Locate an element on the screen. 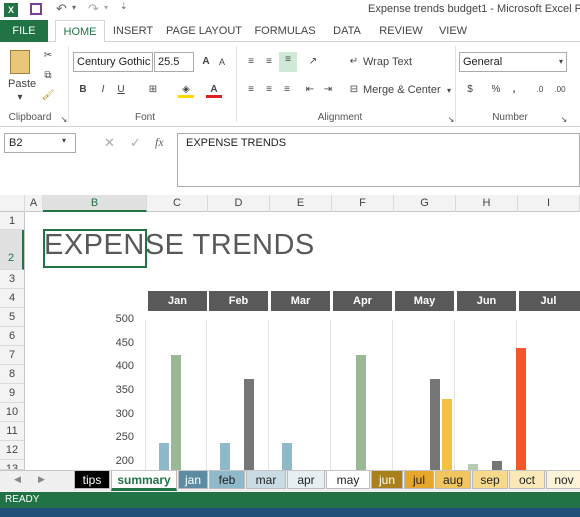 The image size is (580, 517). underline-button: U is located at coordinates (121, 90).